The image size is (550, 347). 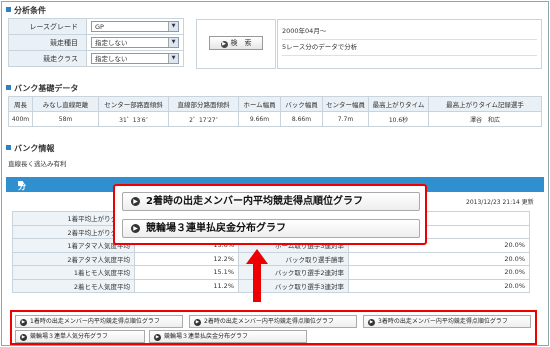 I want to click on table-row: 1着ヒモ人気度平均 15.1% バック取り選手2連対率 20.0%, so click(x=271, y=272).